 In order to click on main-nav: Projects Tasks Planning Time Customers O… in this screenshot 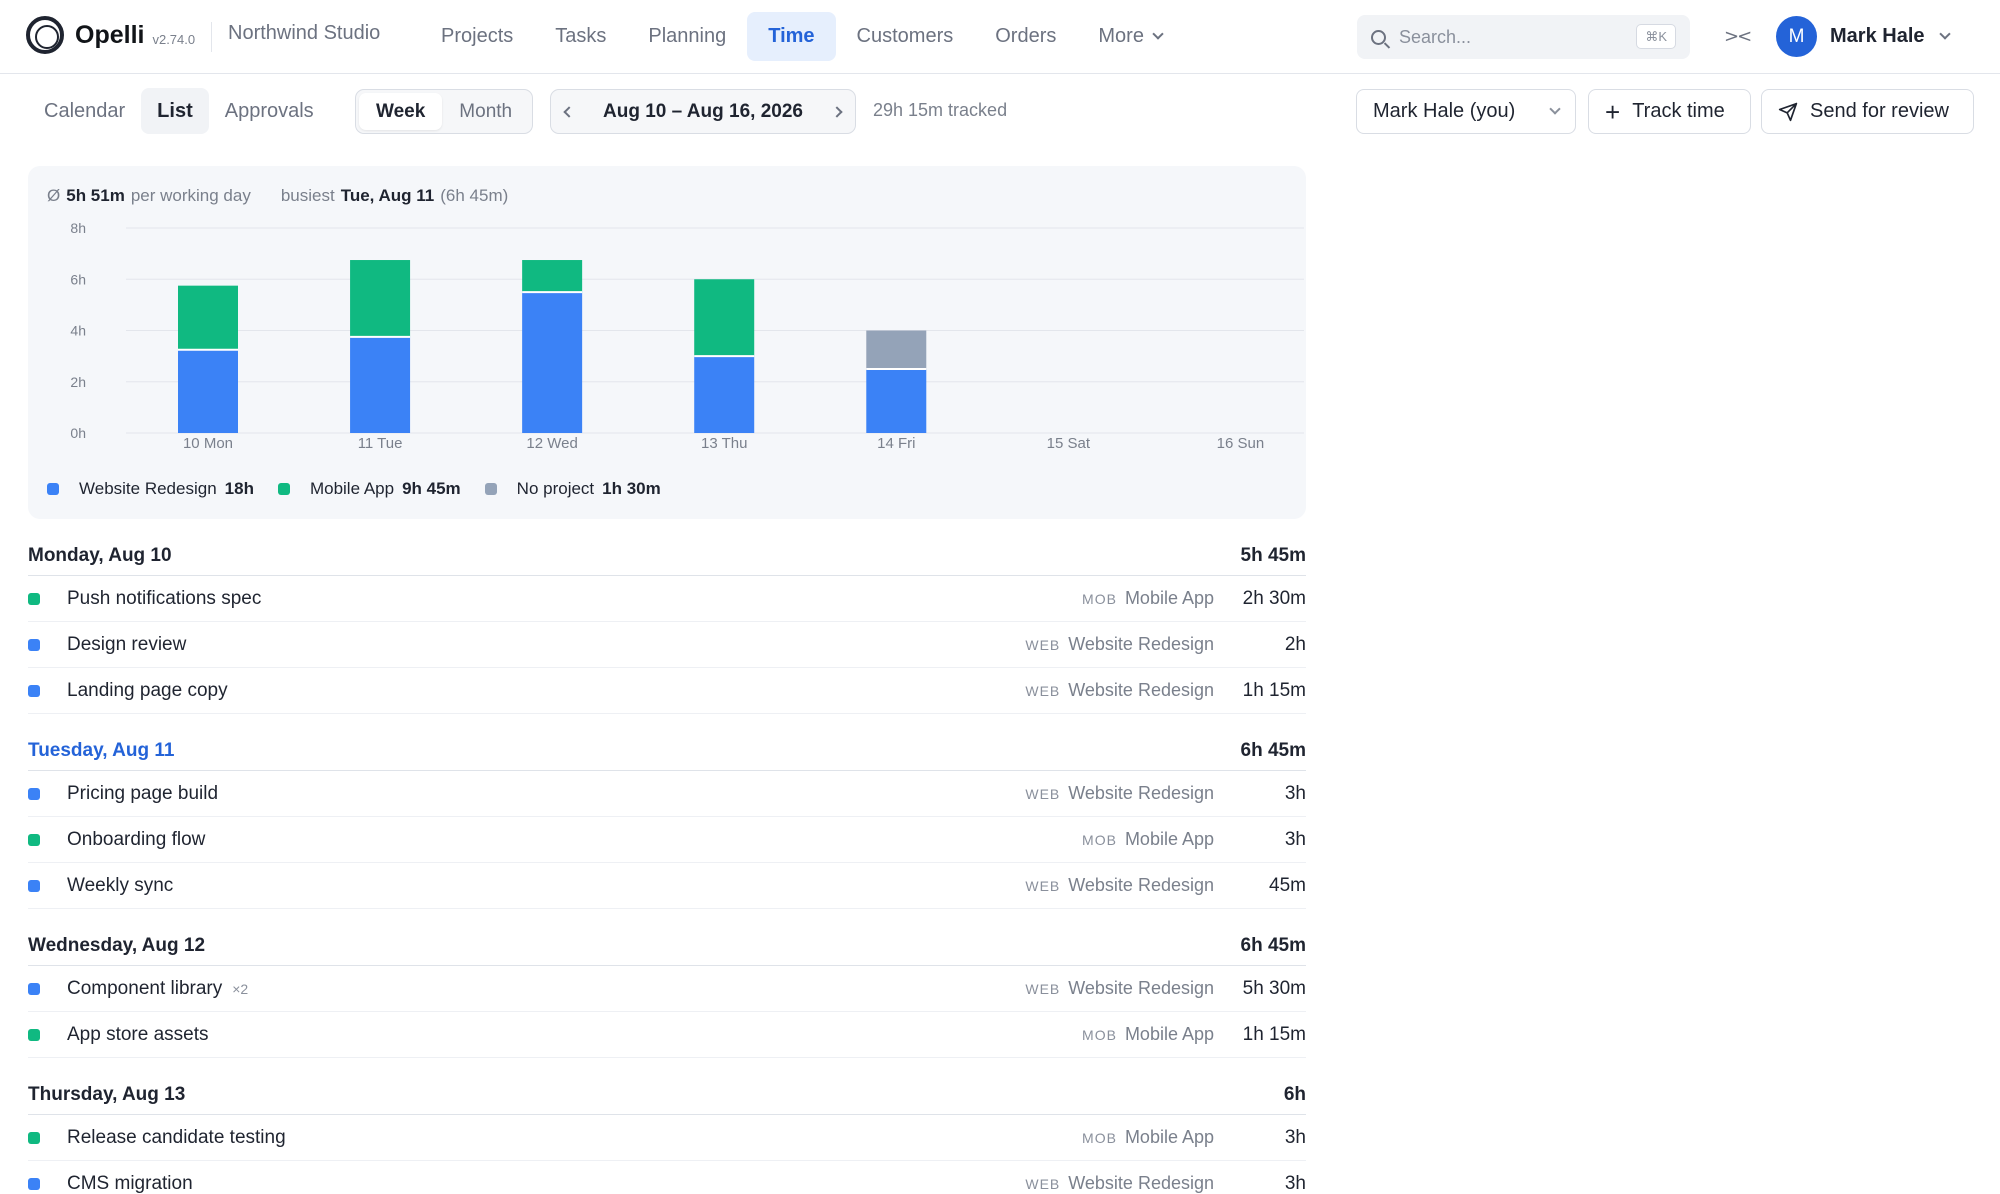, I will do `click(801, 36)`.